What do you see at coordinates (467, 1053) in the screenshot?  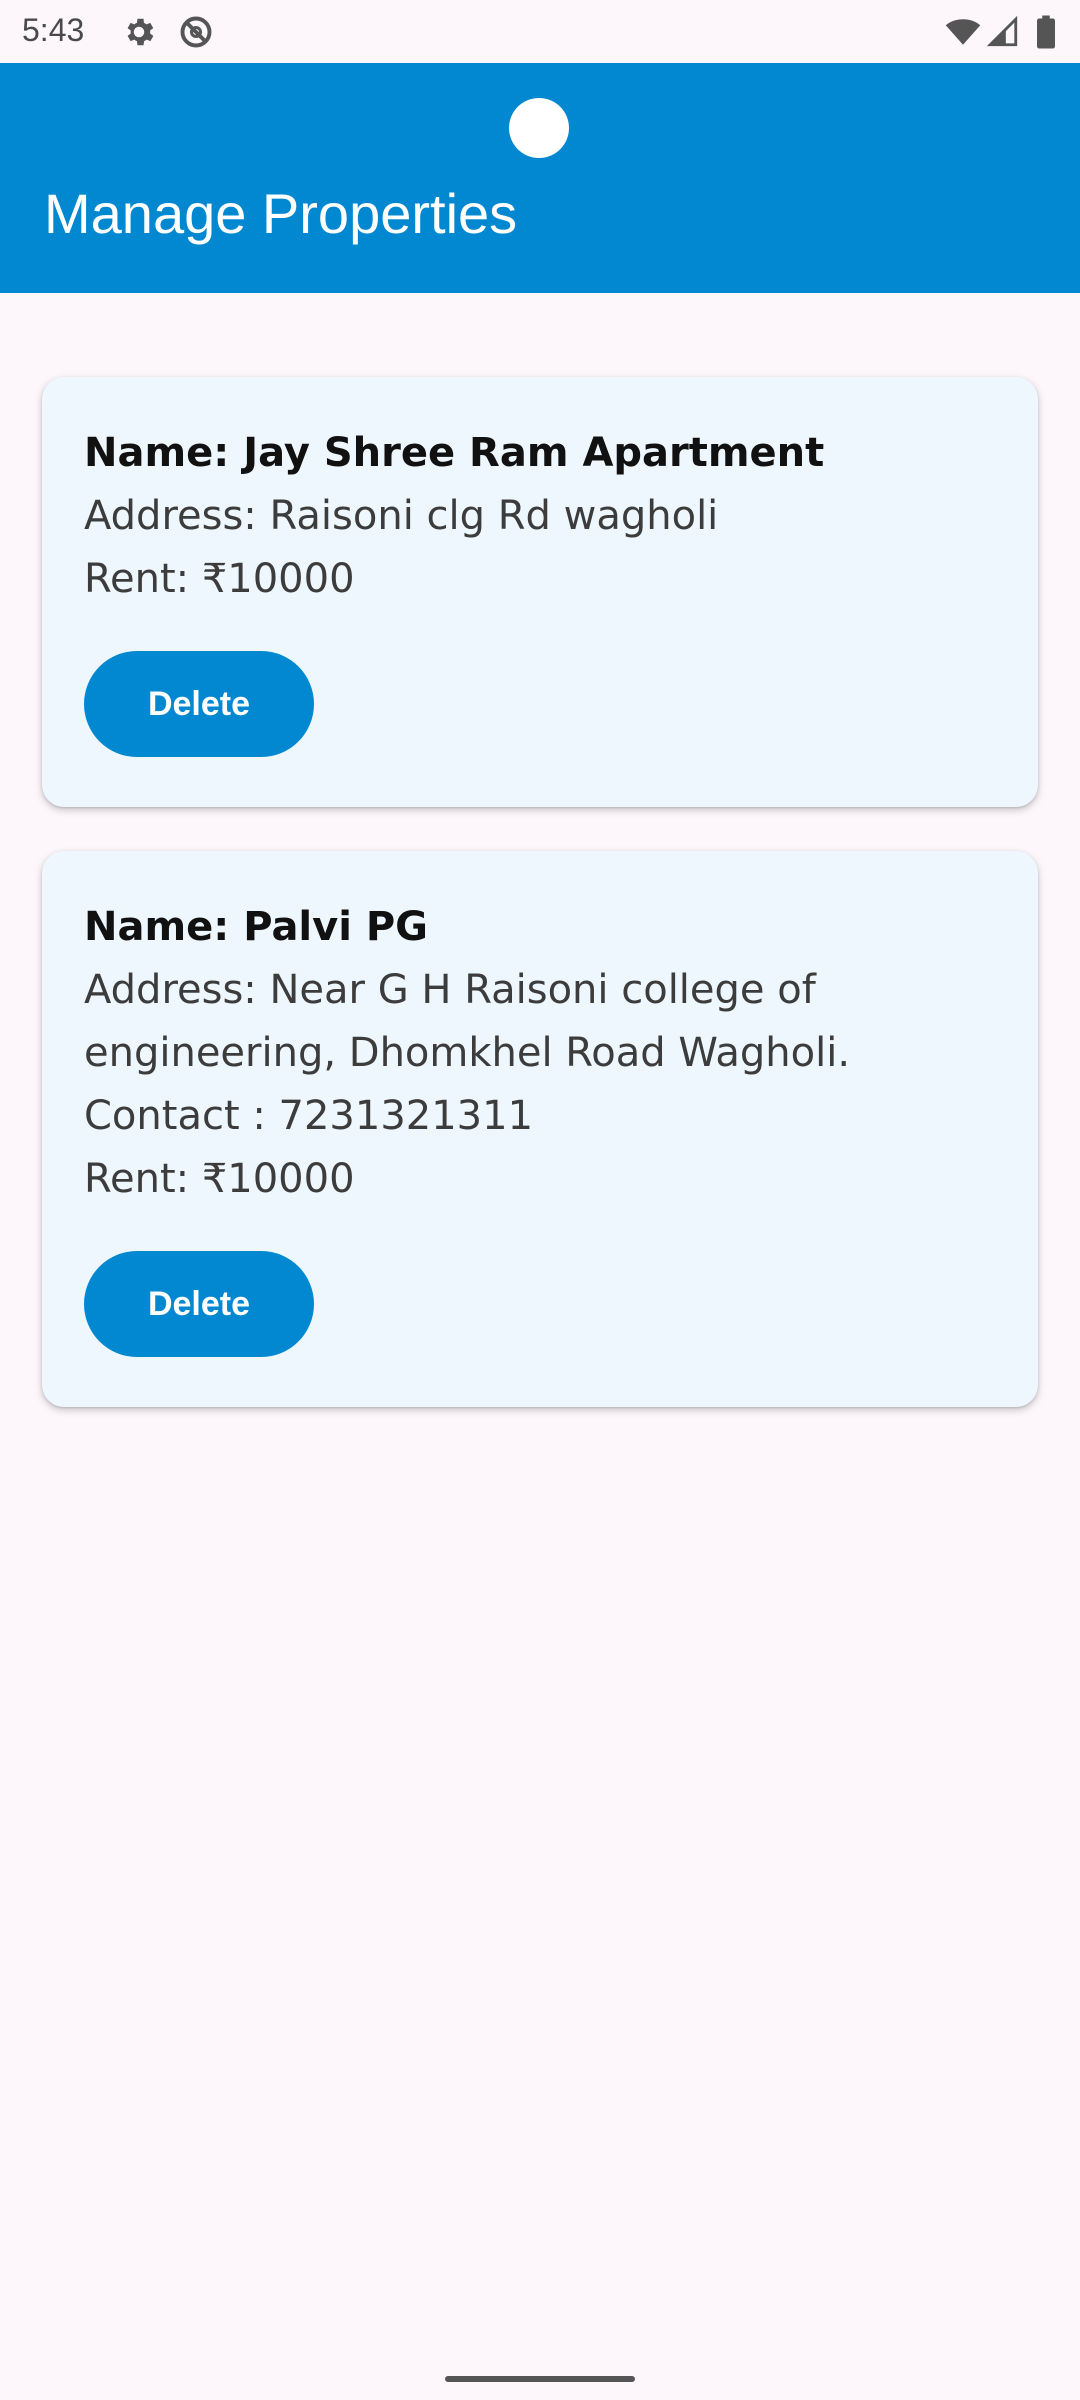 I see `property-address-line-2: engineering, Dhomkhel Road Wagholi.` at bounding box center [467, 1053].